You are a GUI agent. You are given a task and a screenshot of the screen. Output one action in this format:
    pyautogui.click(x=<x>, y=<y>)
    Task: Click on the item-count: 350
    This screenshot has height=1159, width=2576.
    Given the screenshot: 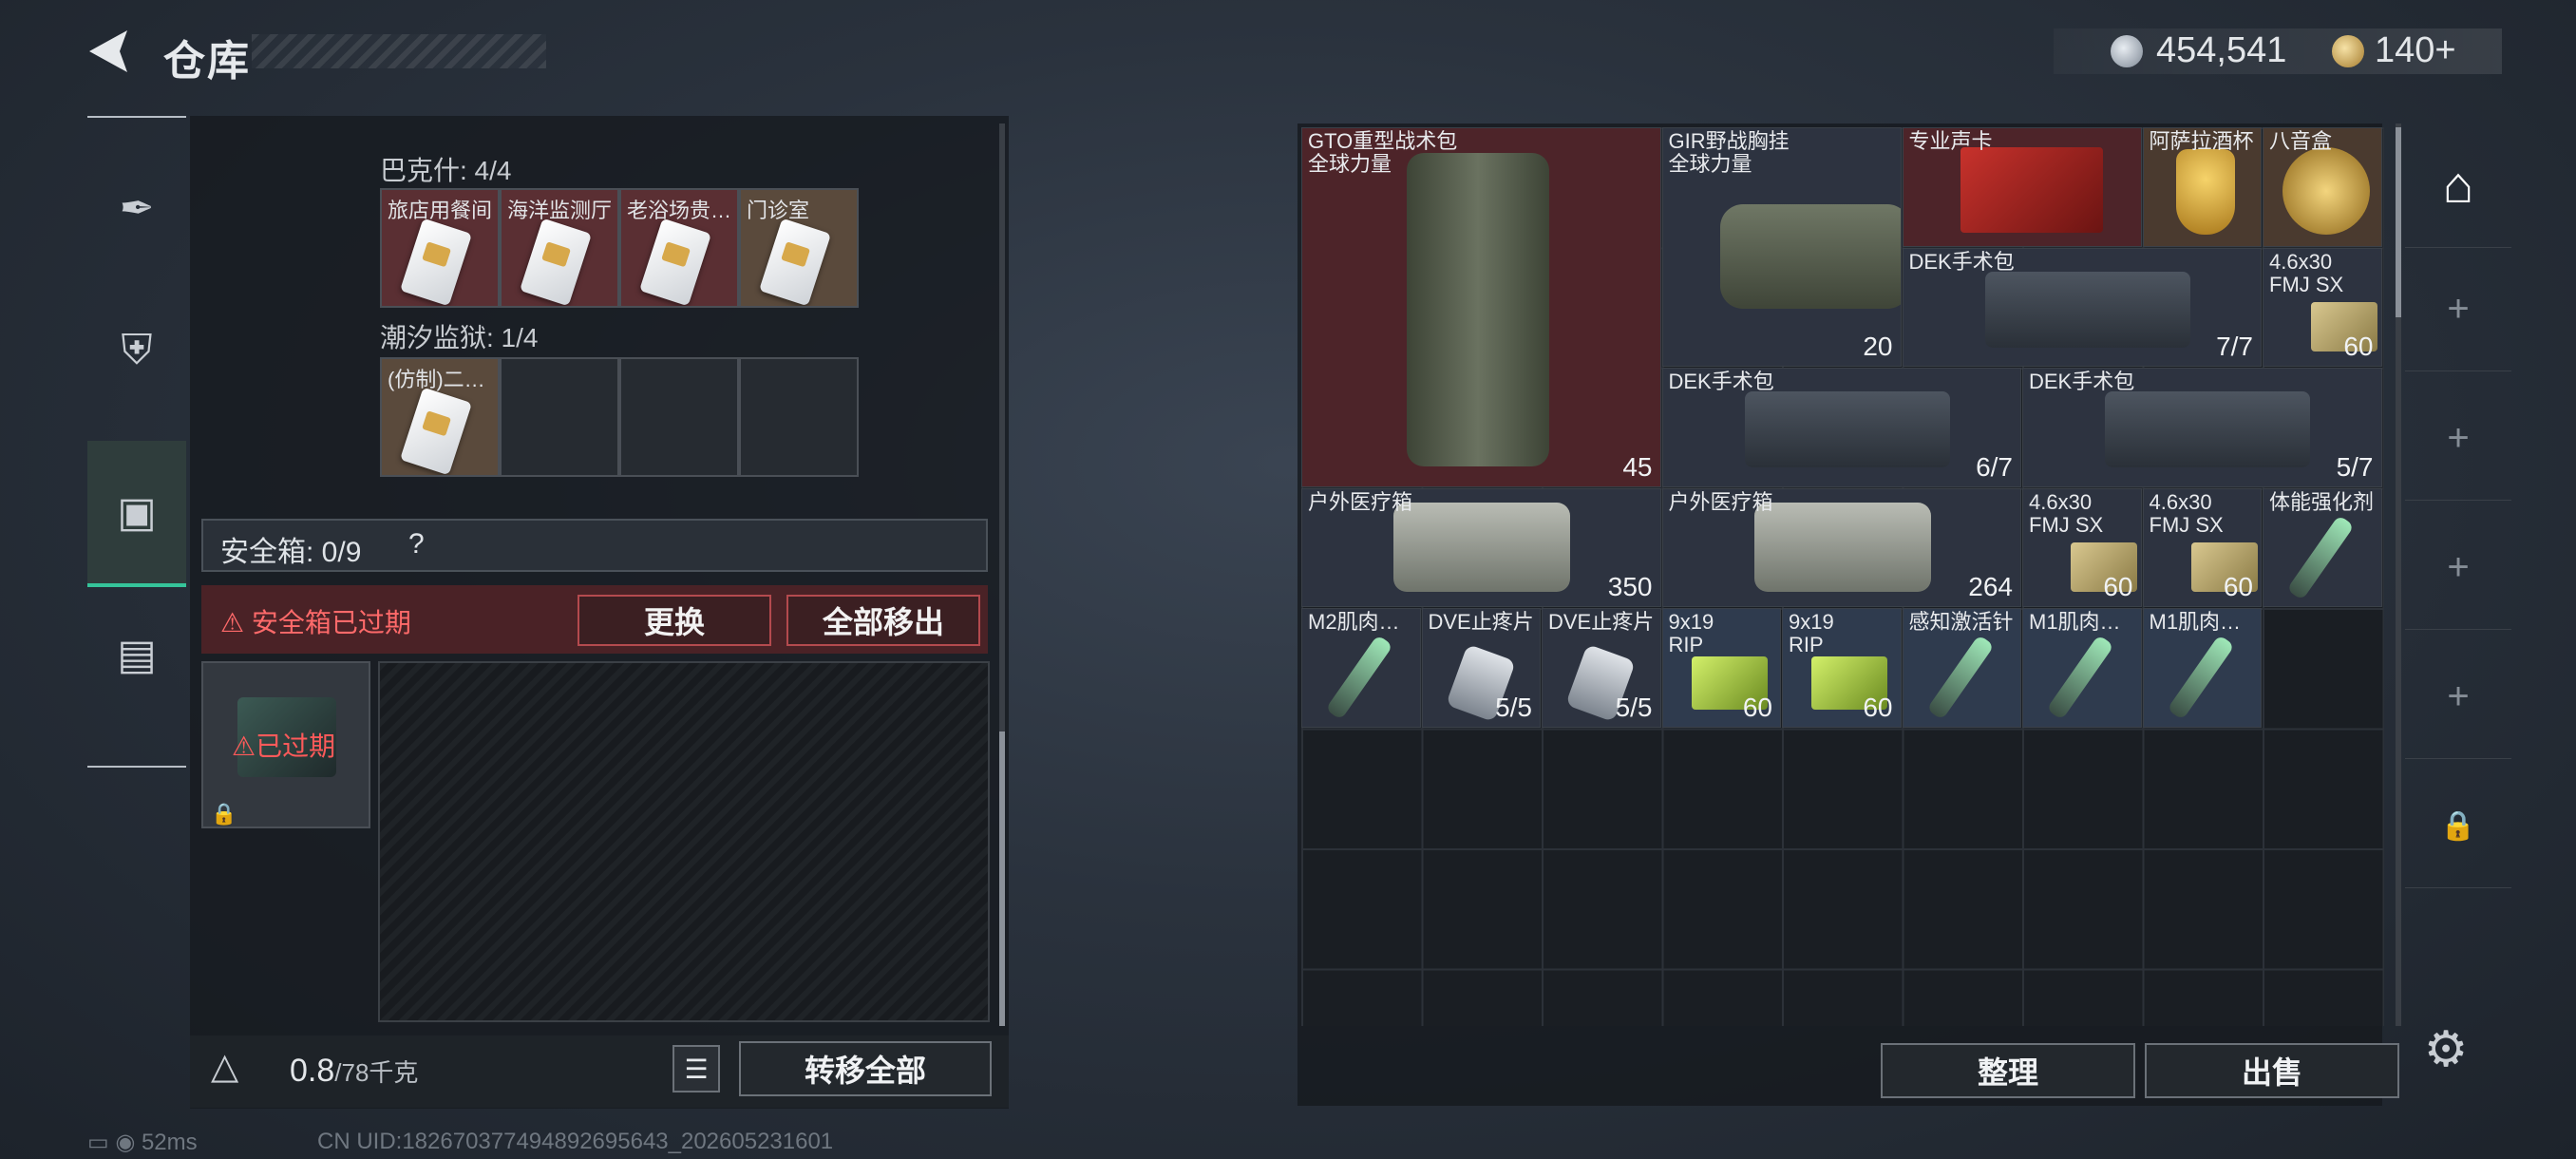 What is the action you would take?
    pyautogui.click(x=1630, y=586)
    